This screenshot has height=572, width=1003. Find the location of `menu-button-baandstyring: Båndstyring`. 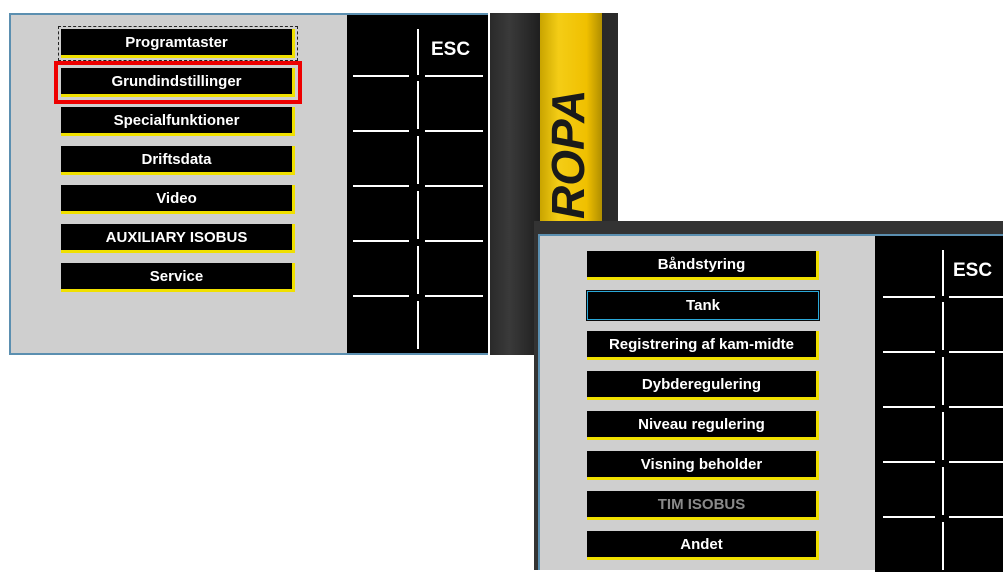

menu-button-baandstyring: Båndstyring is located at coordinates (703, 265).